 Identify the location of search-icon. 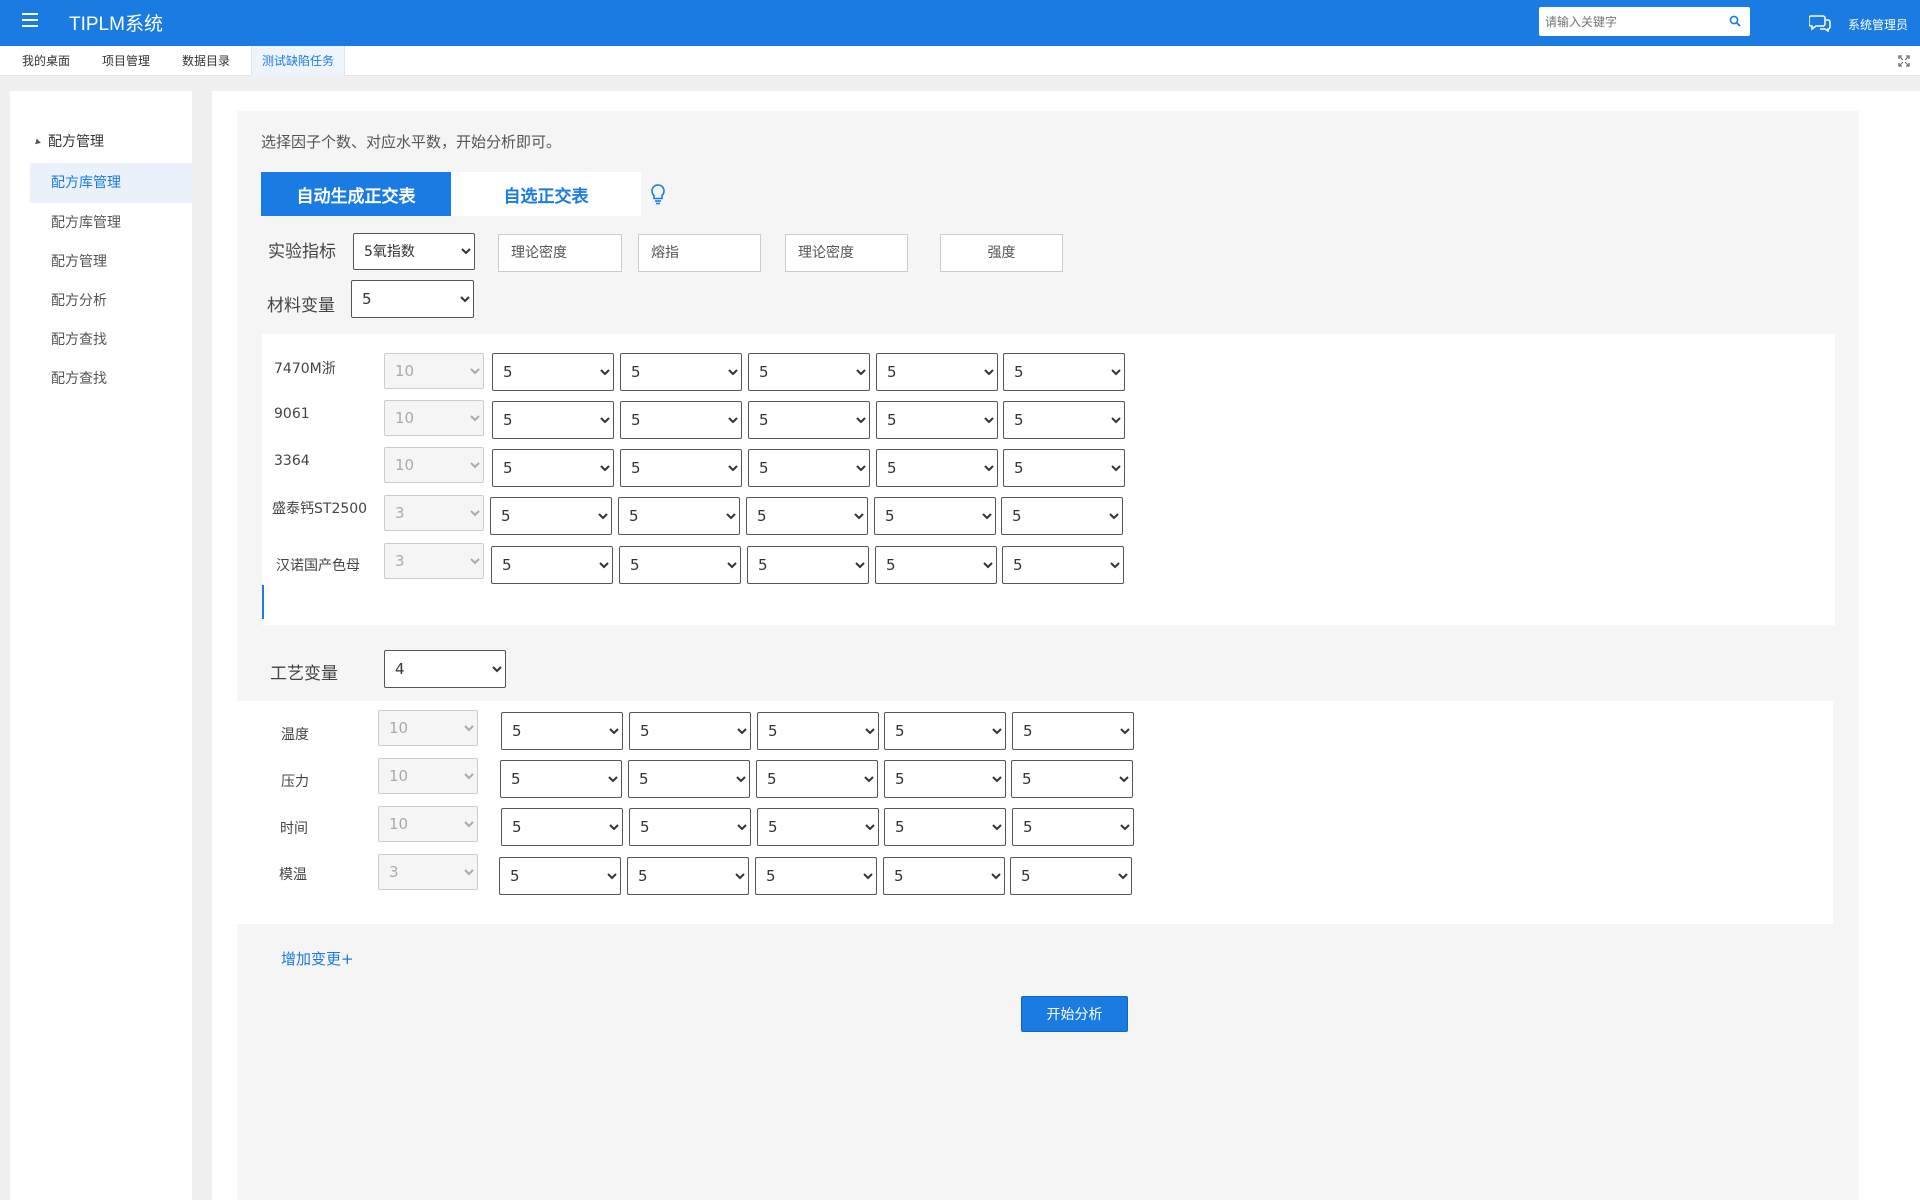
(1735, 21).